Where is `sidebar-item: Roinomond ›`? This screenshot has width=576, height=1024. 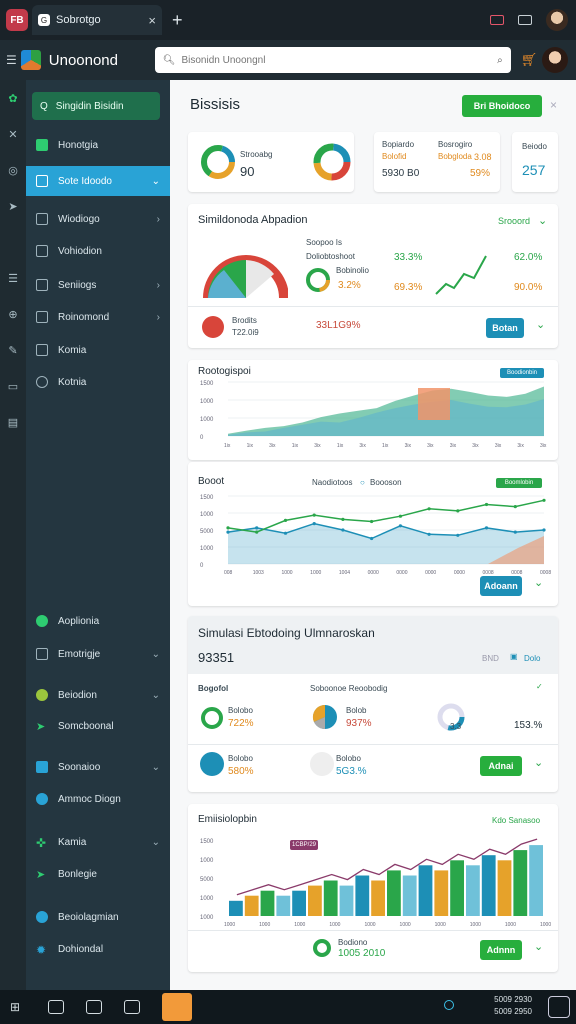 sidebar-item: Roinomond › is located at coordinates (98, 317).